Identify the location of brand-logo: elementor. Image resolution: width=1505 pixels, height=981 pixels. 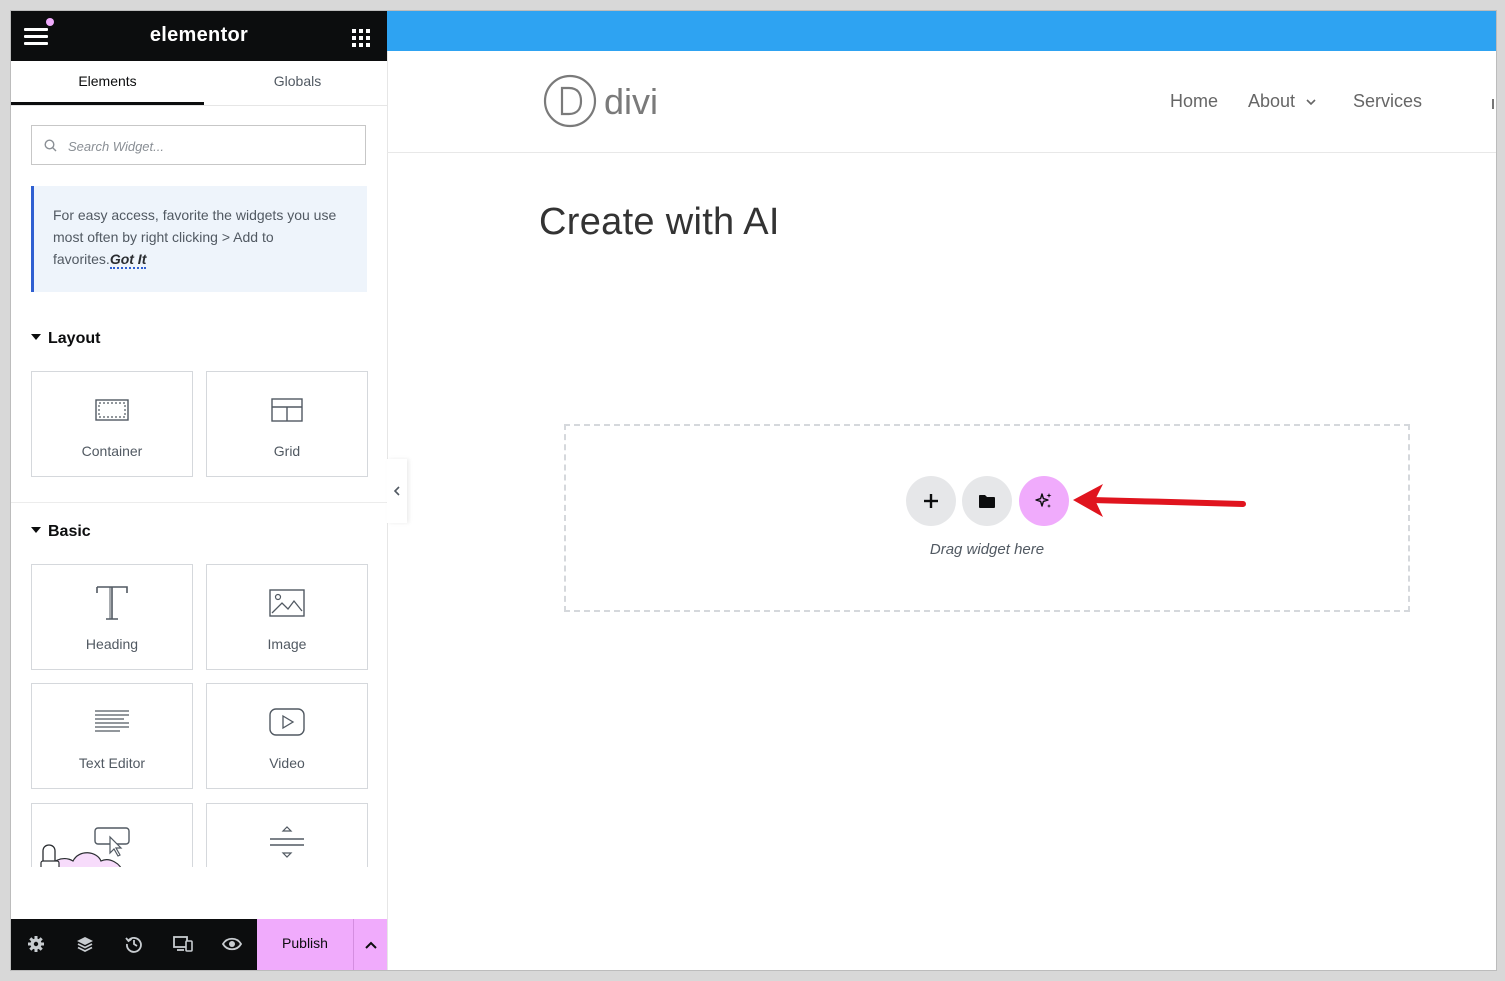
(199, 35).